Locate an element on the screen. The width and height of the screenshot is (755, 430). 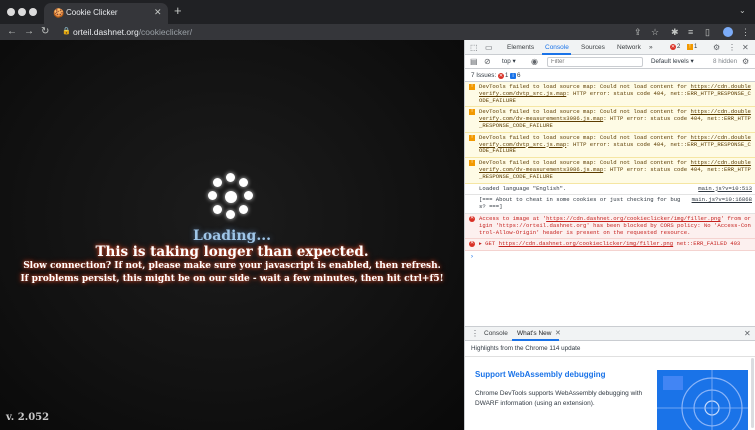
divider is located at coordinates (610, 356).